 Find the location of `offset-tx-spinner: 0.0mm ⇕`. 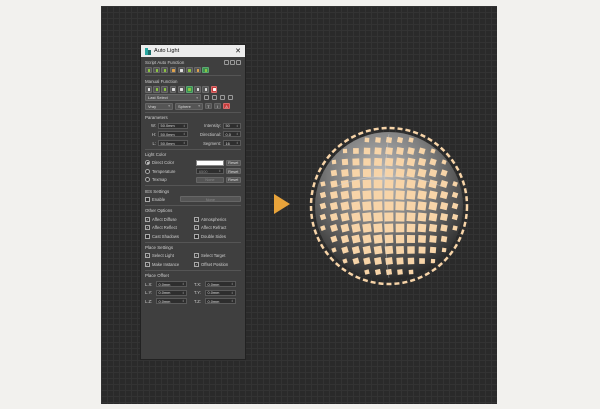

offset-tx-spinner: 0.0mm ⇕ is located at coordinates (220, 284).